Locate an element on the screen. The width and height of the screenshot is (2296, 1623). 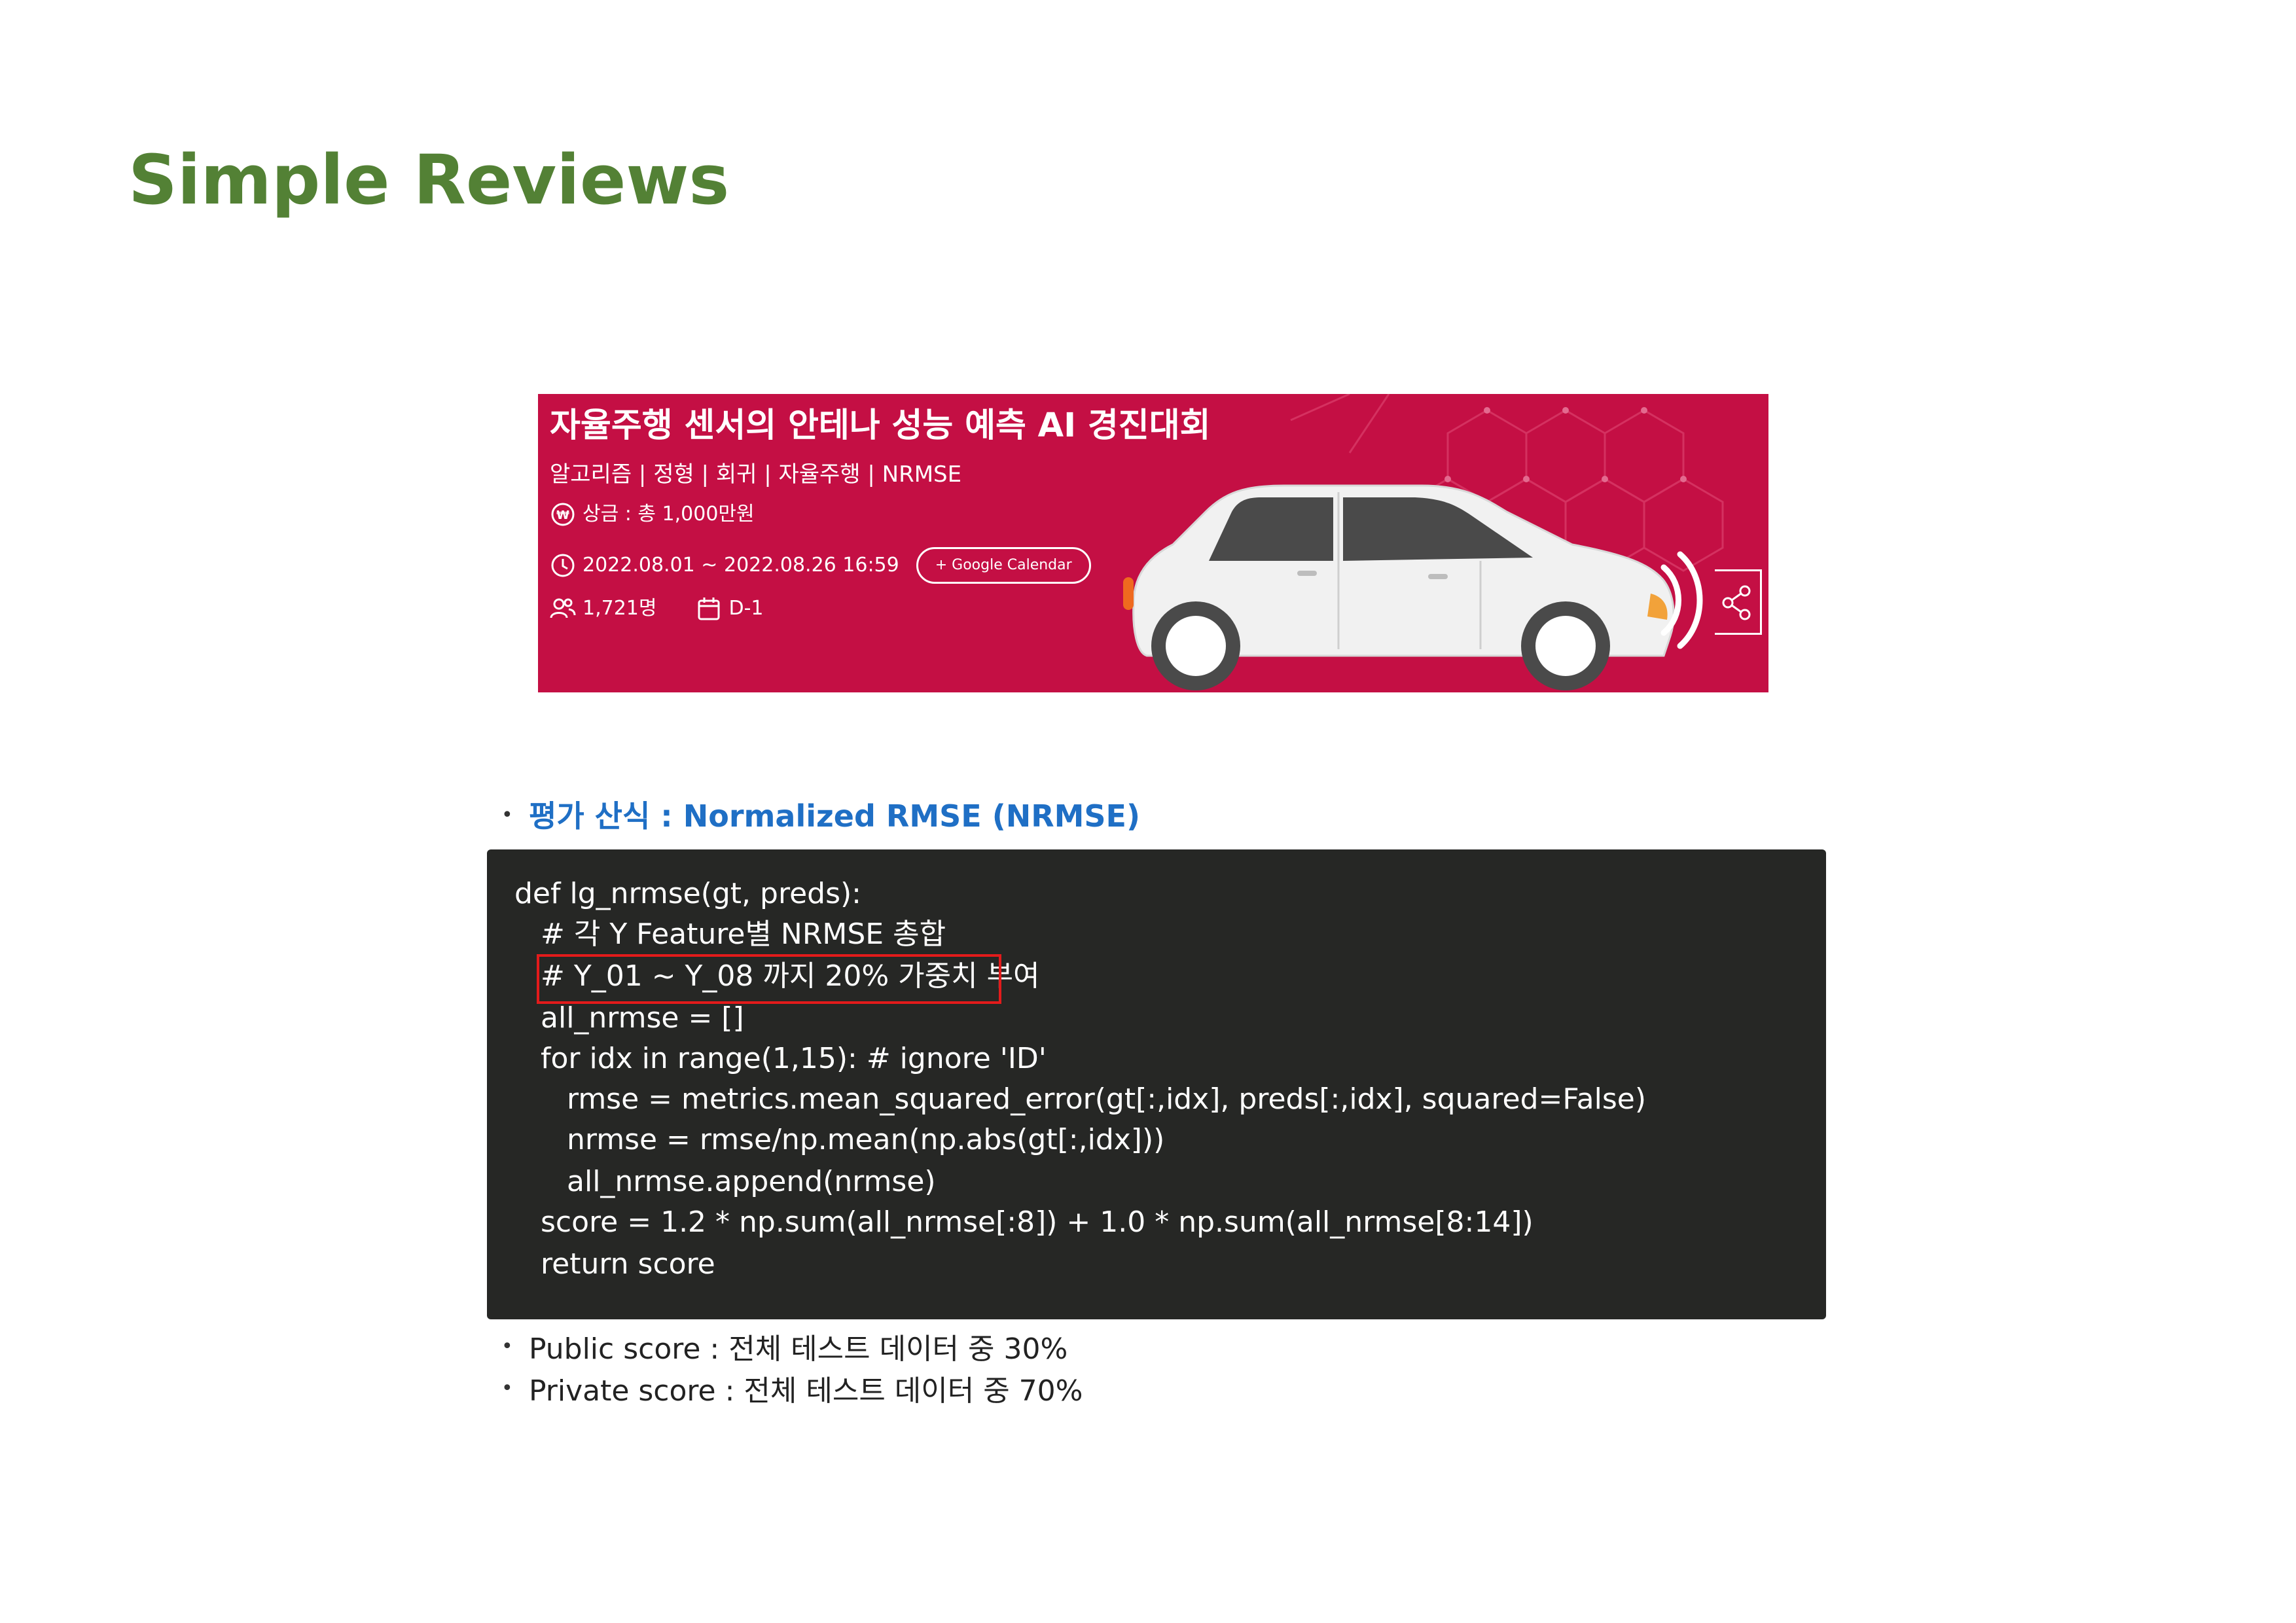
won-icon: ₩ is located at coordinates (563, 514).